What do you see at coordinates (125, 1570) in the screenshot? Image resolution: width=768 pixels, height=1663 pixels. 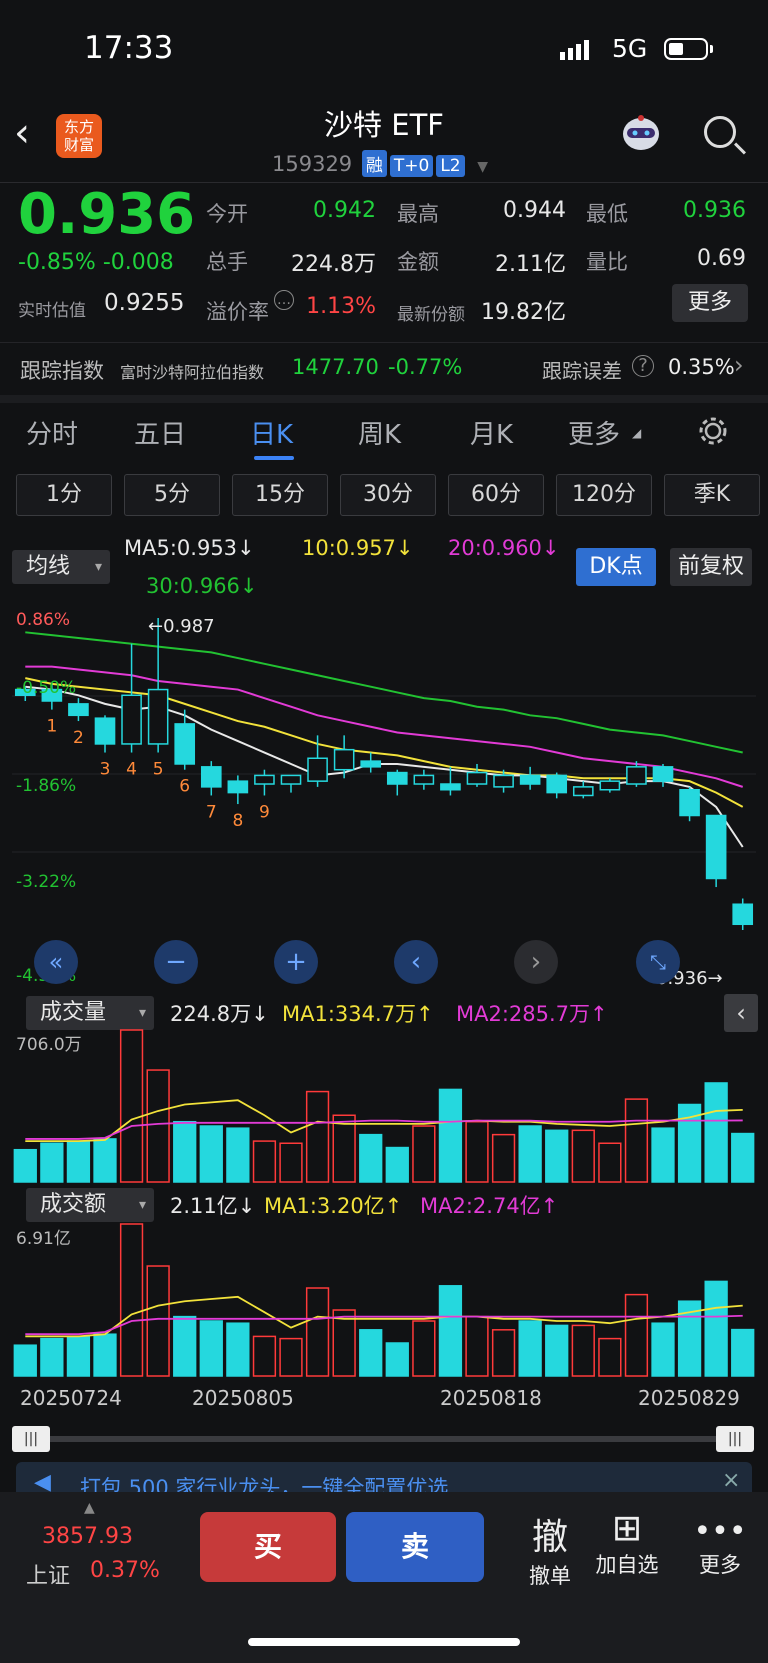 I see `sh-index-change: 0.37%` at bounding box center [125, 1570].